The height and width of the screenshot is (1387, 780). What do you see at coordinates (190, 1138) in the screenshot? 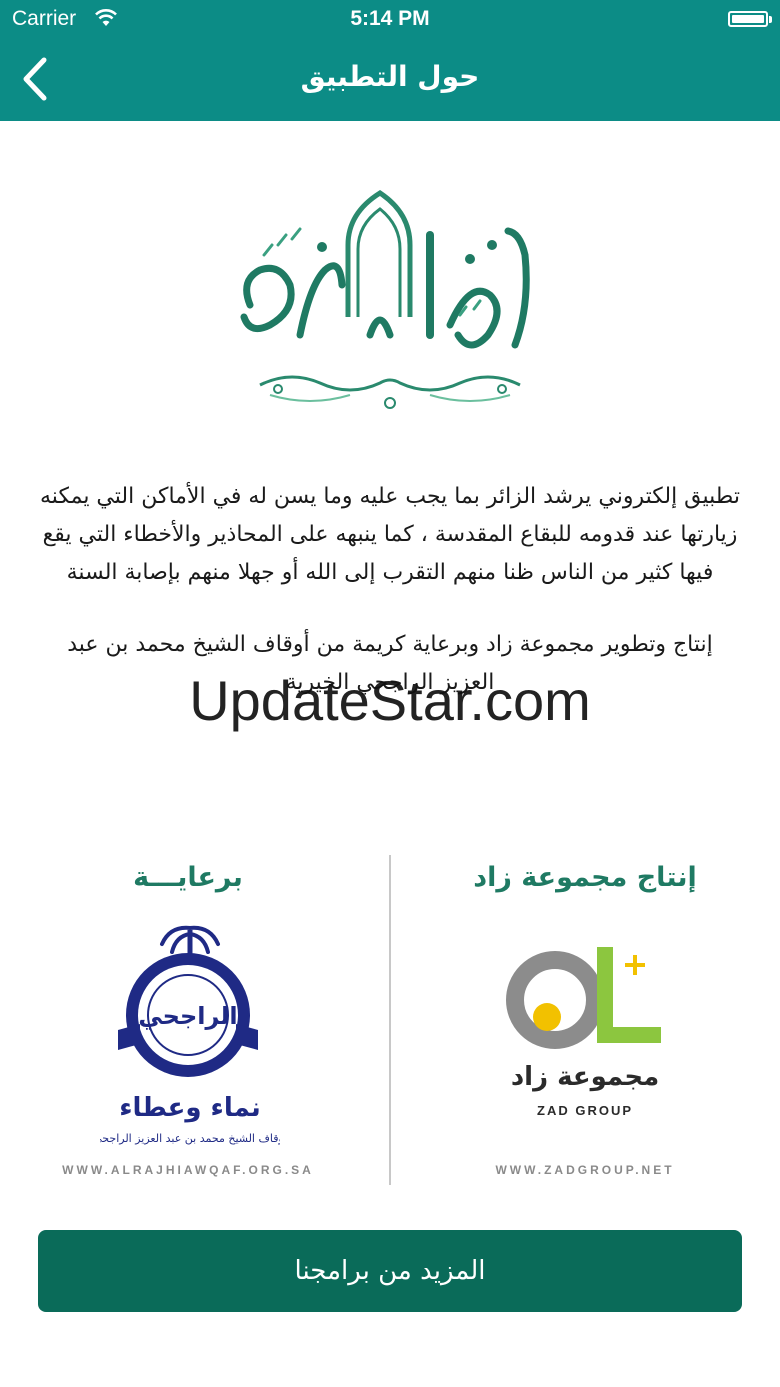
I see `sponsor-subtitle: أوقاف الشيخ محمد بن عبد العزيز الراجحي` at bounding box center [190, 1138].